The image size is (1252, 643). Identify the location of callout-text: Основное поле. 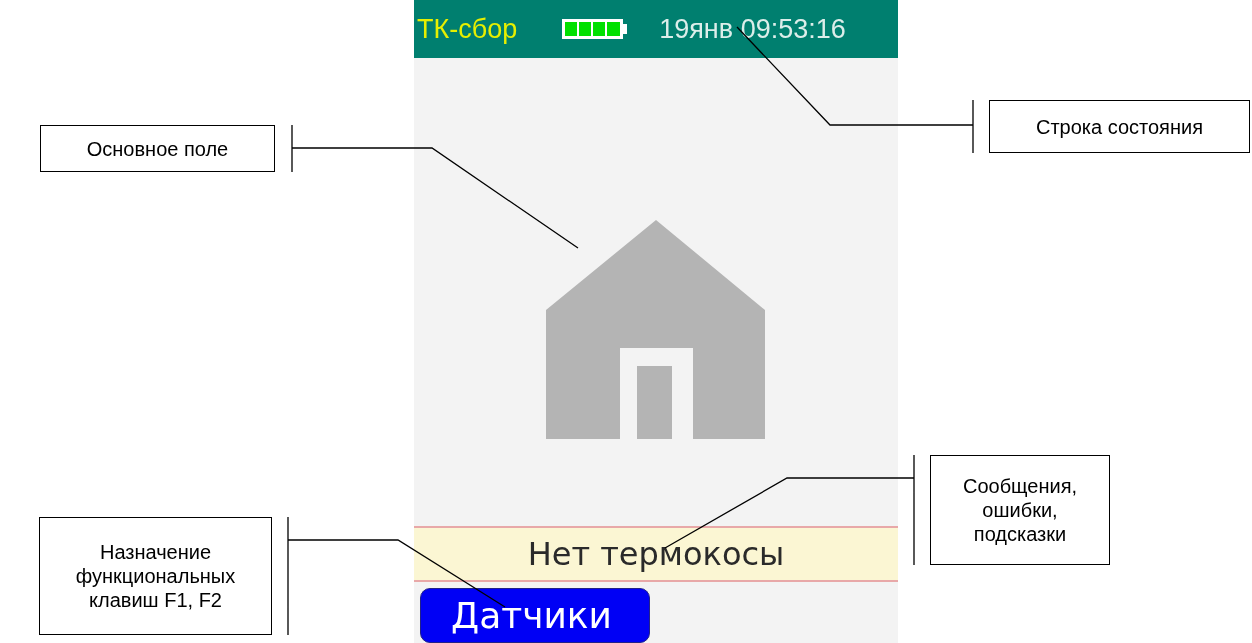
(157, 148).